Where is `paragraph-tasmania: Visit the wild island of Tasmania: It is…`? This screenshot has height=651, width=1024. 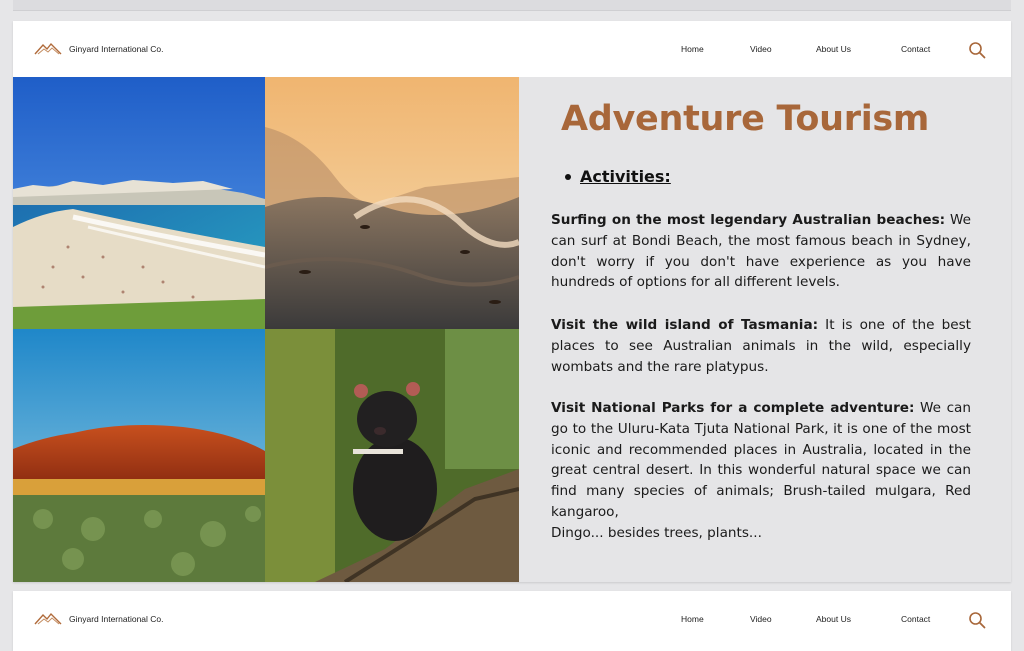
paragraph-tasmania: Visit the wild island of Tasmania: It is… is located at coordinates (761, 346).